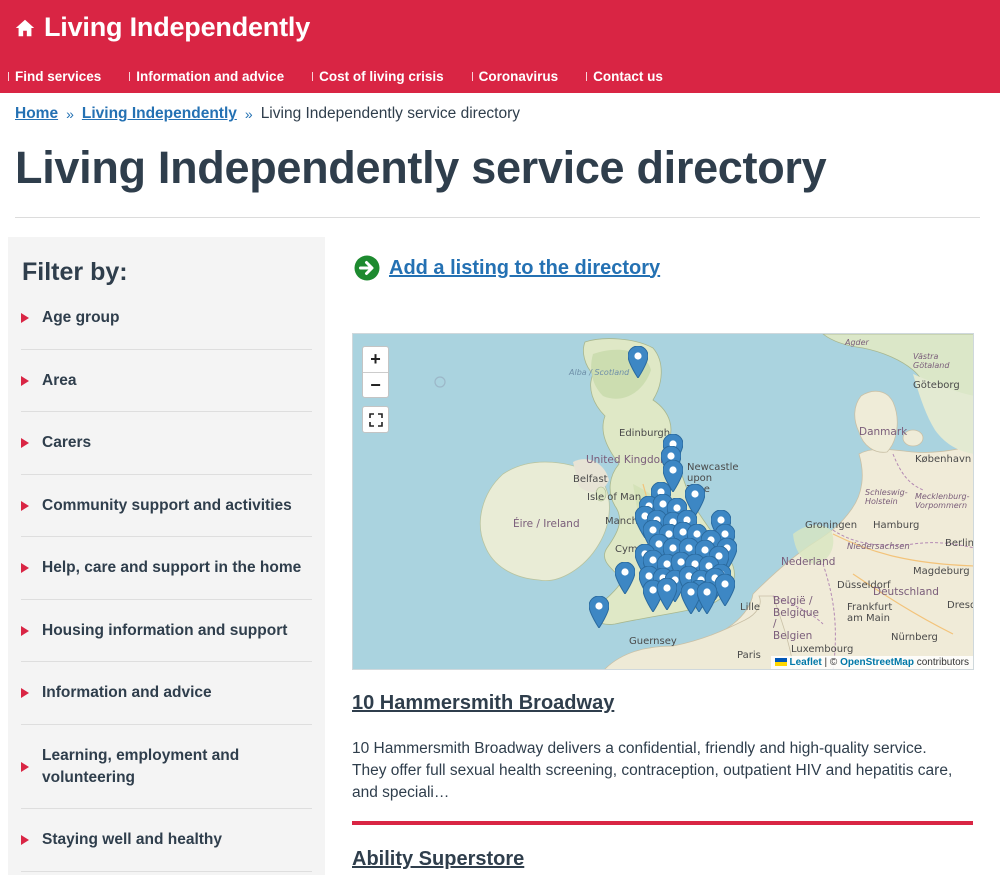 This screenshot has height=875, width=1000. What do you see at coordinates (172, 567) in the screenshot?
I see `filter-label: Help, care and support in the home` at bounding box center [172, 567].